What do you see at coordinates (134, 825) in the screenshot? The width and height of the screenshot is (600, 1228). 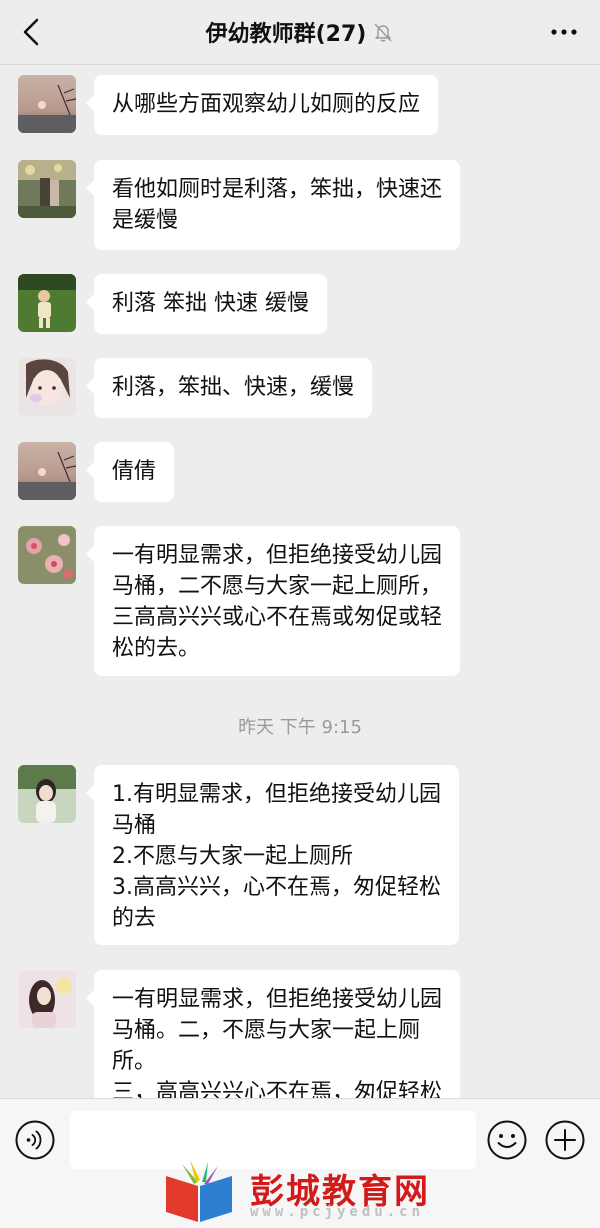 I see `message-text: 马桶` at bounding box center [134, 825].